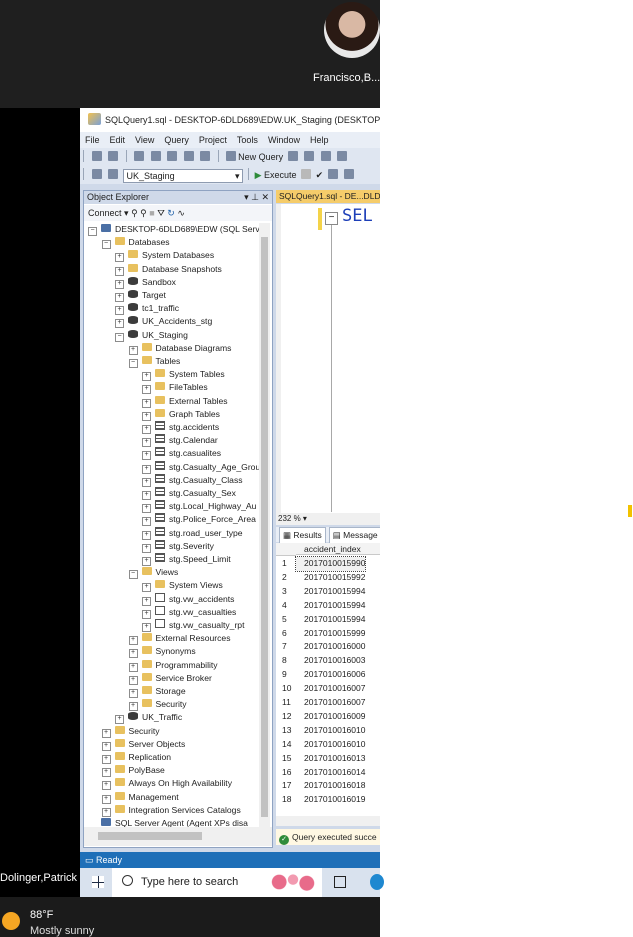 This screenshot has height=937, width=633. What do you see at coordinates (330, 675) in the screenshot?
I see `cell-accident-index: 2017010016006` at bounding box center [330, 675].